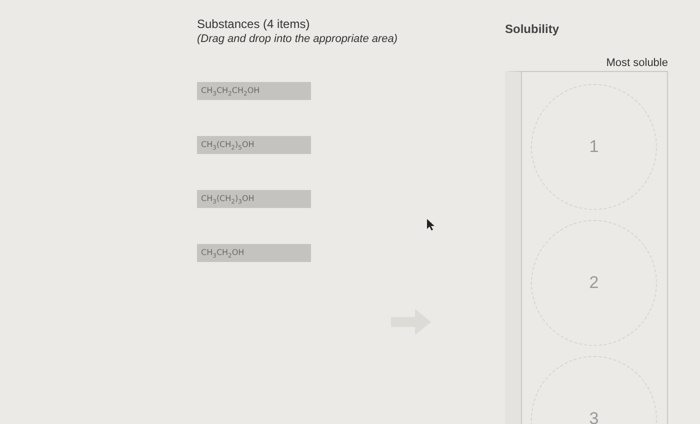  Describe the element at coordinates (254, 253) in the screenshot. I see `draggable-item: CH$_{3}$CH$_{2}$OH` at that location.